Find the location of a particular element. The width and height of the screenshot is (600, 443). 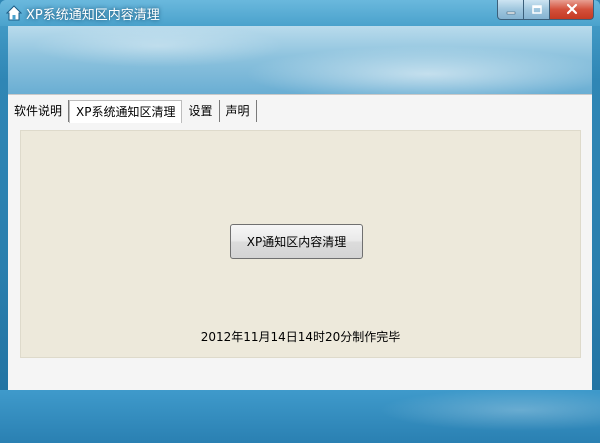

maximize-icon is located at coordinates (536, 9).